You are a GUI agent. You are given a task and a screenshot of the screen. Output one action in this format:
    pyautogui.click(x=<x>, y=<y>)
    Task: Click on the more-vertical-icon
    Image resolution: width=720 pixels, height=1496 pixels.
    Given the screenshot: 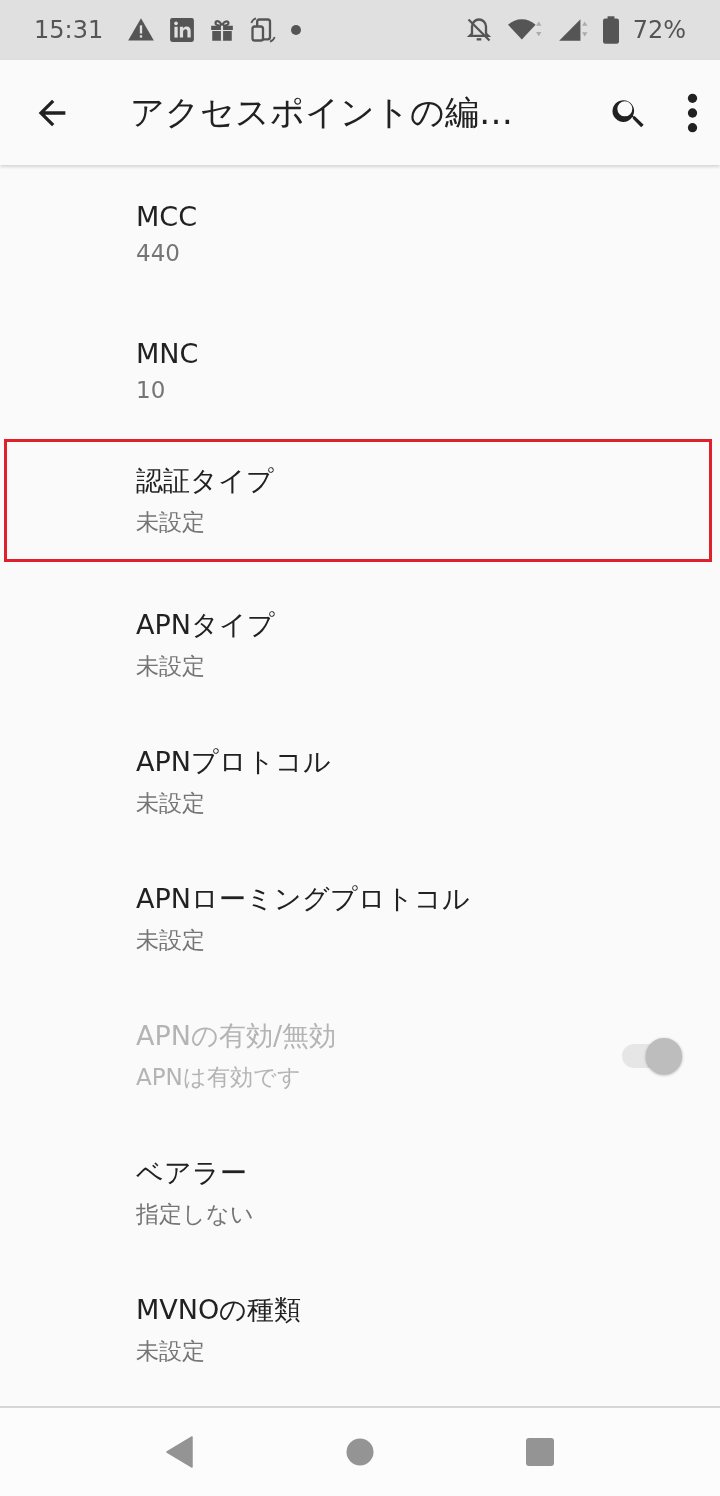 What is the action you would take?
    pyautogui.click(x=692, y=112)
    